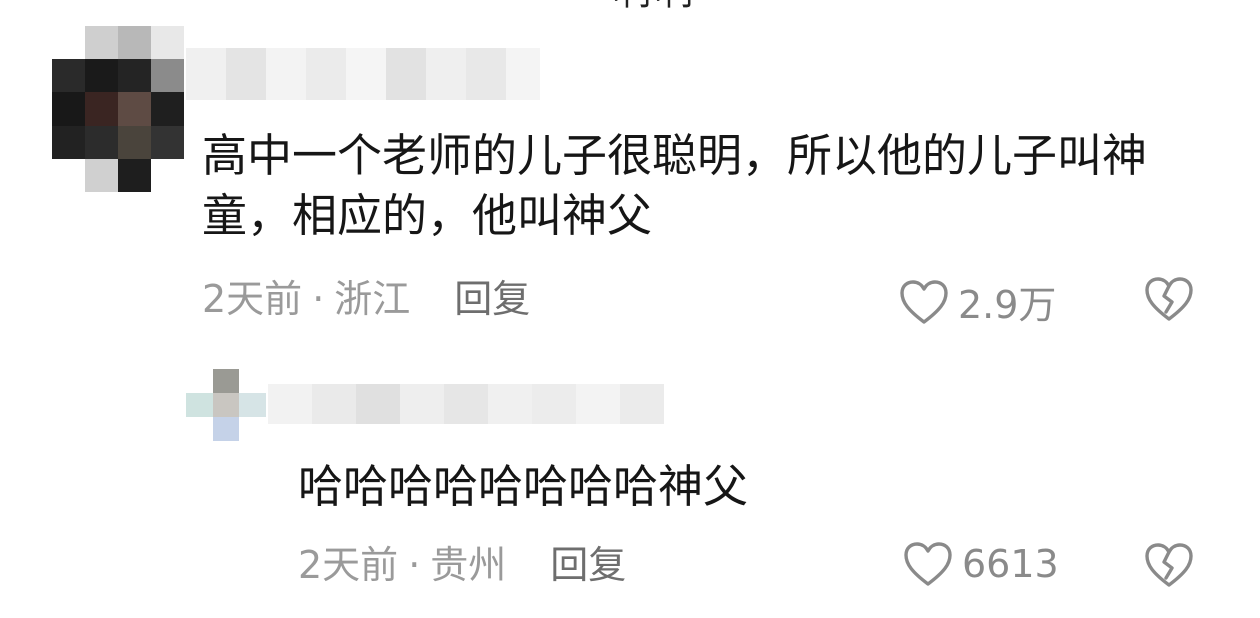 The height and width of the screenshot is (618, 1260). Describe the element at coordinates (675, 185) in the screenshot. I see `comment-text: 高中一个老师的儿子很聪明，所以他的儿子叫神童，相应的，他叫神父` at that location.